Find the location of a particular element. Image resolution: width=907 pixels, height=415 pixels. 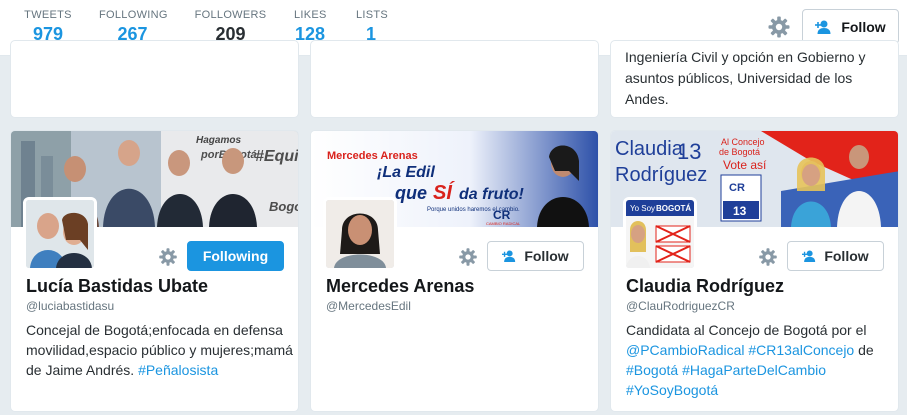

stat-likes-label: LIKES is located at coordinates (310, 15).